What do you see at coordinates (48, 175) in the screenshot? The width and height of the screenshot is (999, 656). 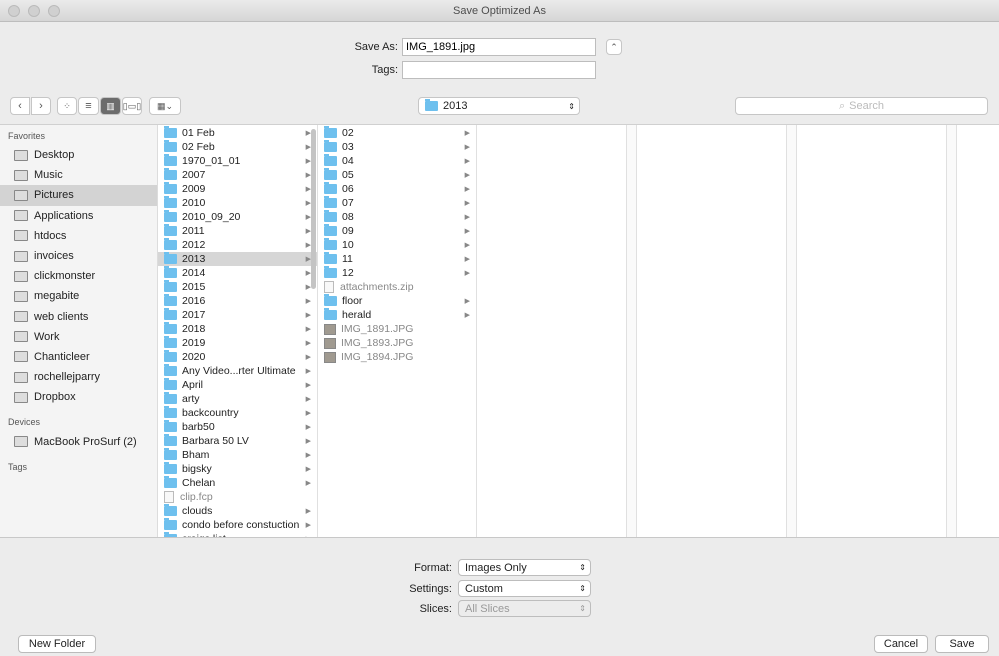 I see `sidebar-item-label: Music` at bounding box center [48, 175].